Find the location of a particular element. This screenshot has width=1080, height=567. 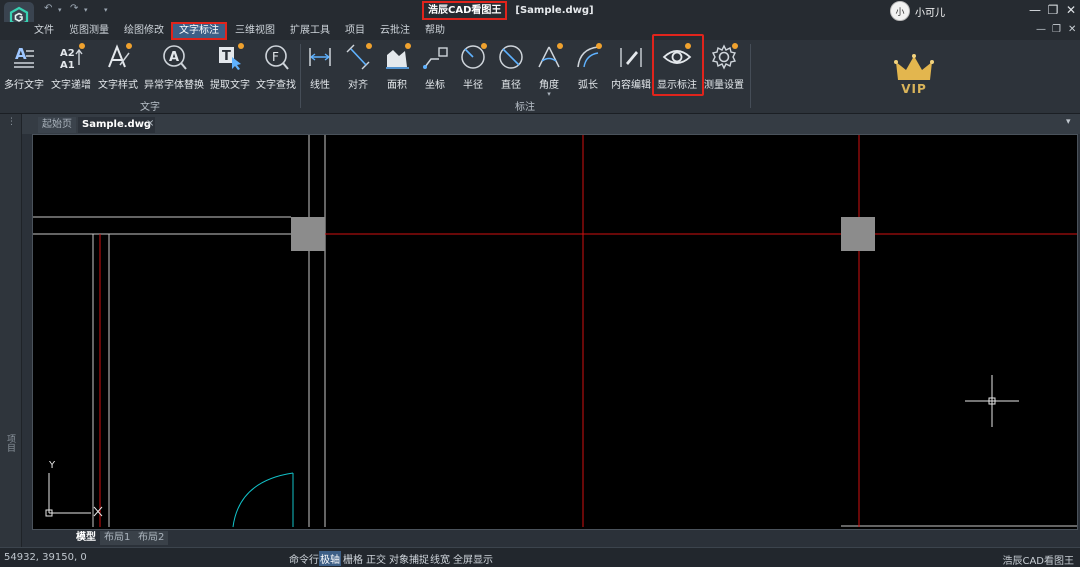

tab-sample-dwg: Sample.dwg is located at coordinates (117, 125).